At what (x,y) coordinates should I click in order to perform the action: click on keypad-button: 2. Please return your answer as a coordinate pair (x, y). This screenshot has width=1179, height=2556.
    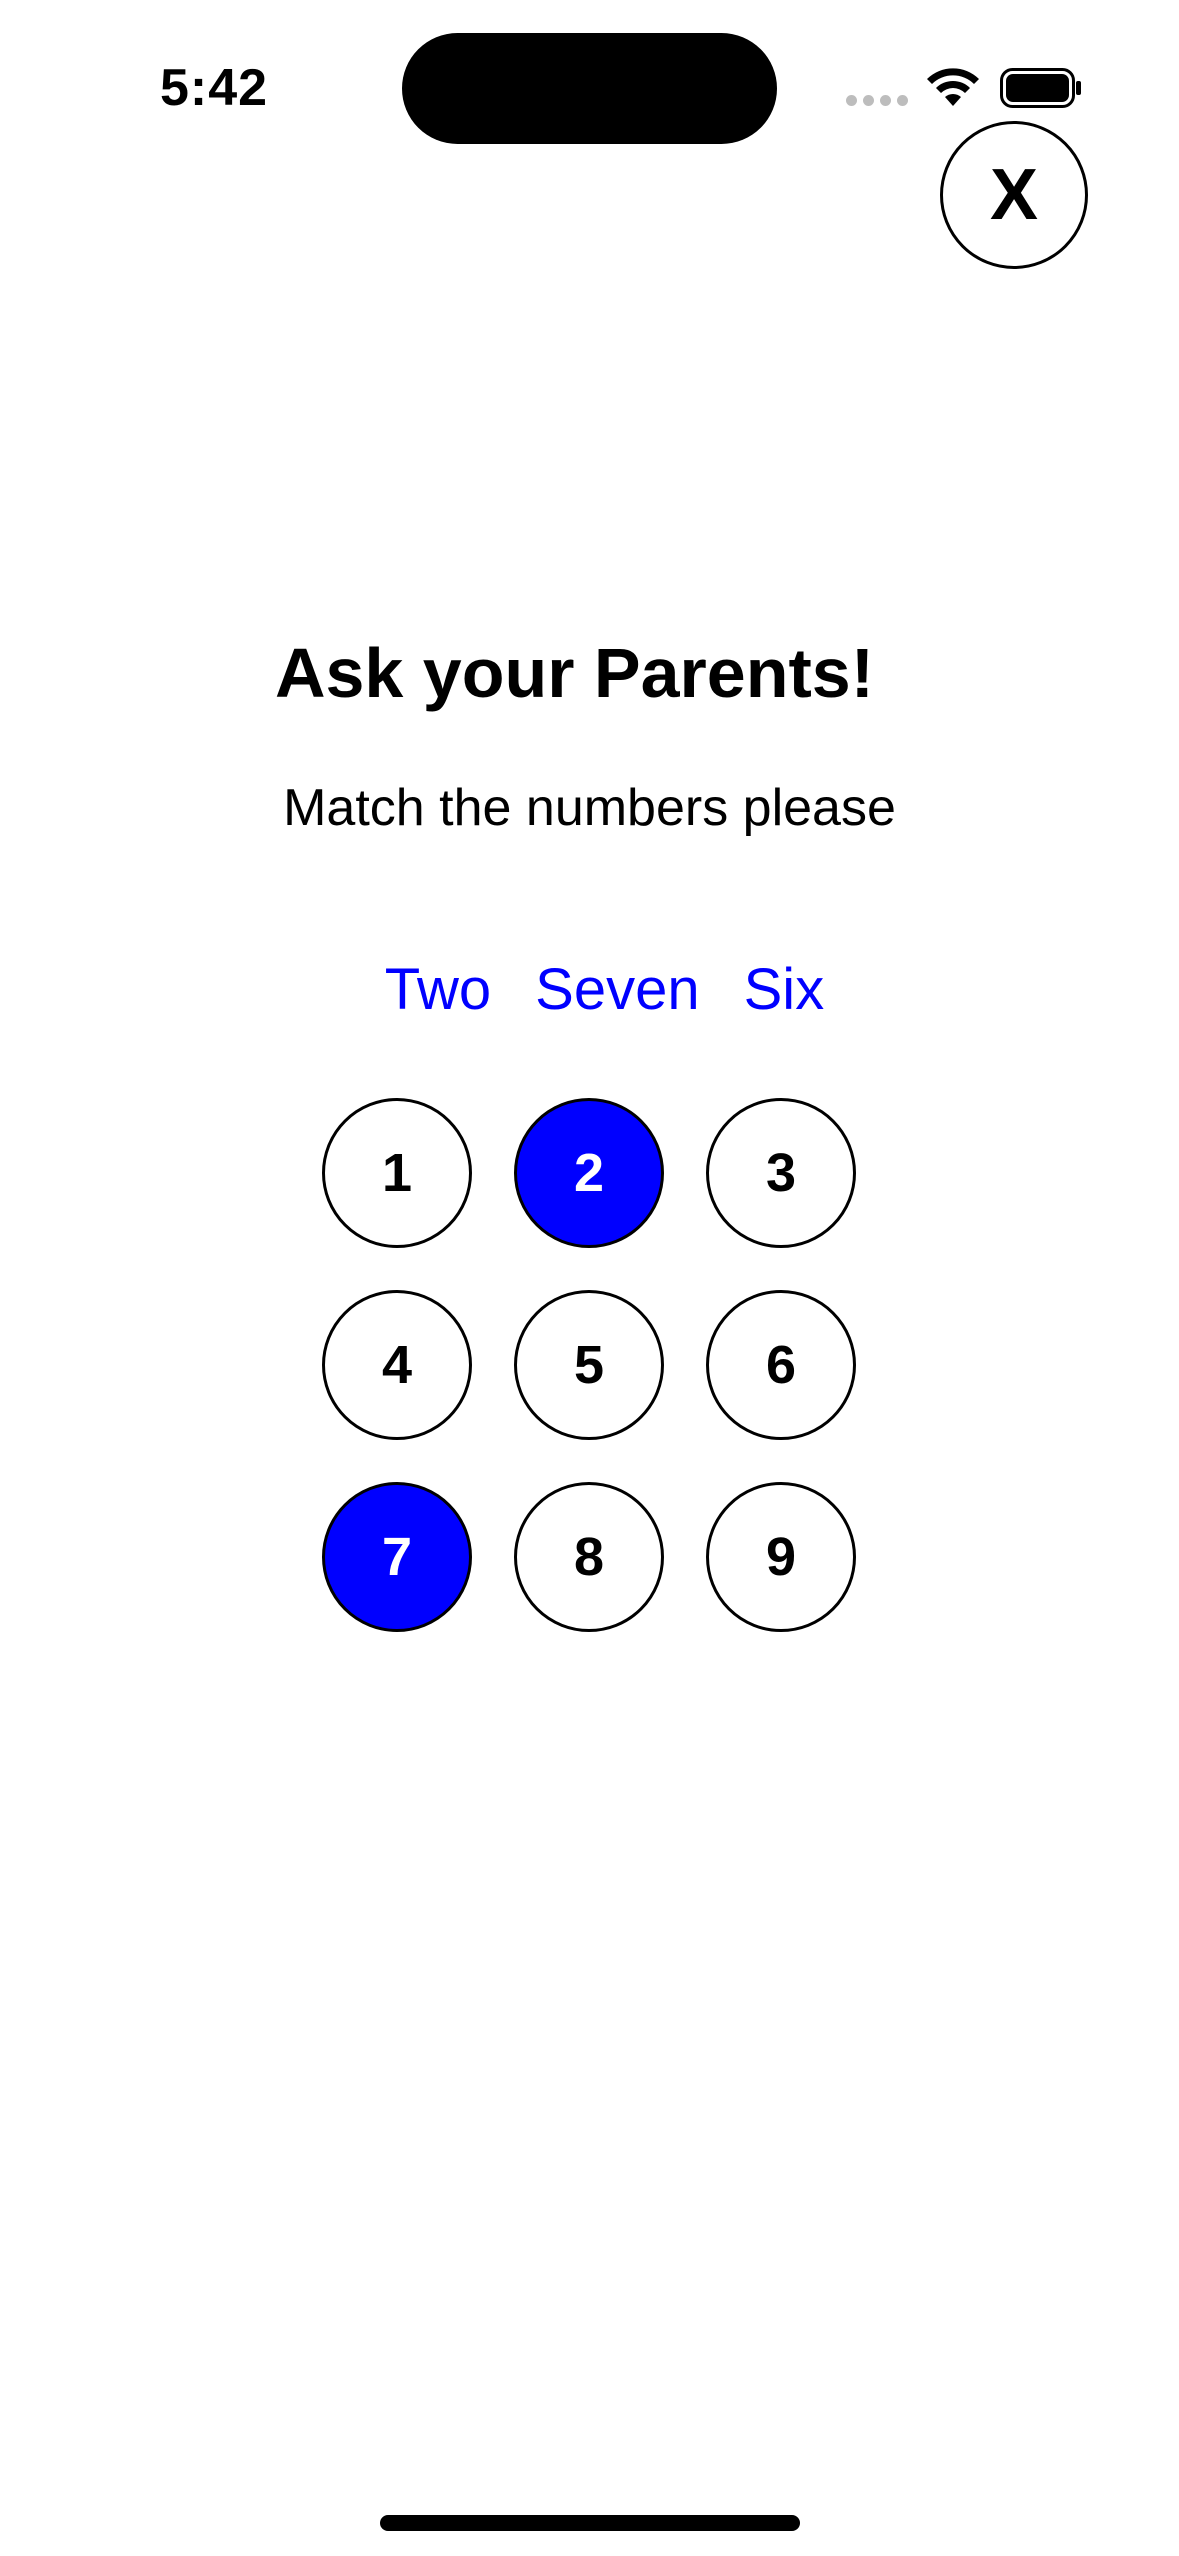
    Looking at the image, I should click on (589, 1173).